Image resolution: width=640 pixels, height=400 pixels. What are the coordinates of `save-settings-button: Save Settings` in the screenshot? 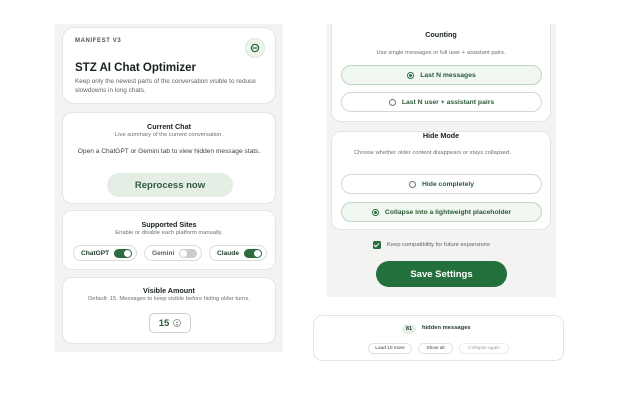 It's located at (441, 274).